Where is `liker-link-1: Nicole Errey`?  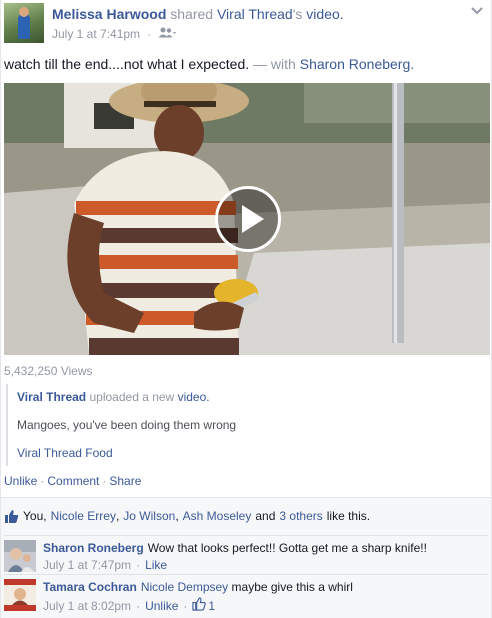 liker-link-1: Nicole Errey is located at coordinates (83, 516).